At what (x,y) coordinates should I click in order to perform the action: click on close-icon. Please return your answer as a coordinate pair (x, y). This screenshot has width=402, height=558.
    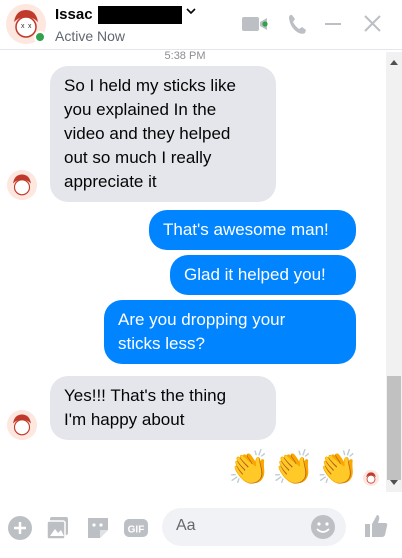
    Looking at the image, I should click on (372, 24).